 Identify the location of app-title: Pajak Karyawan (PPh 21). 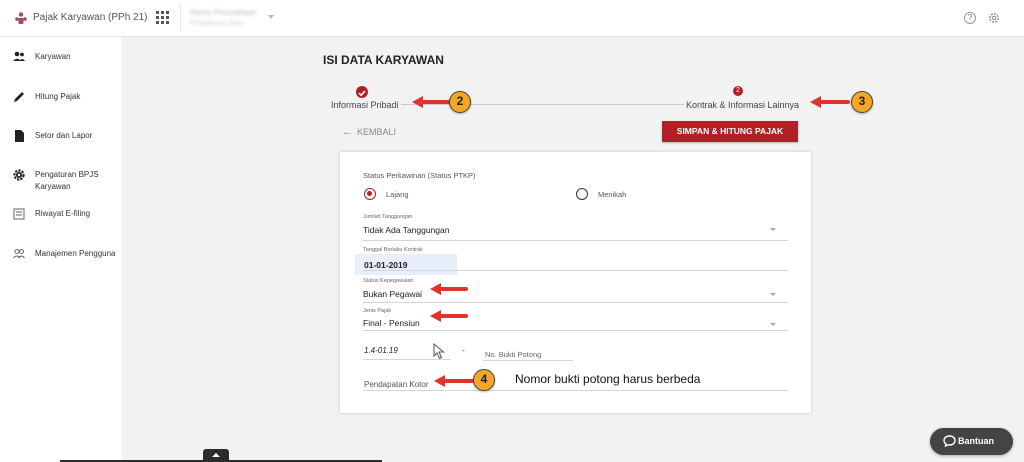
(90, 17).